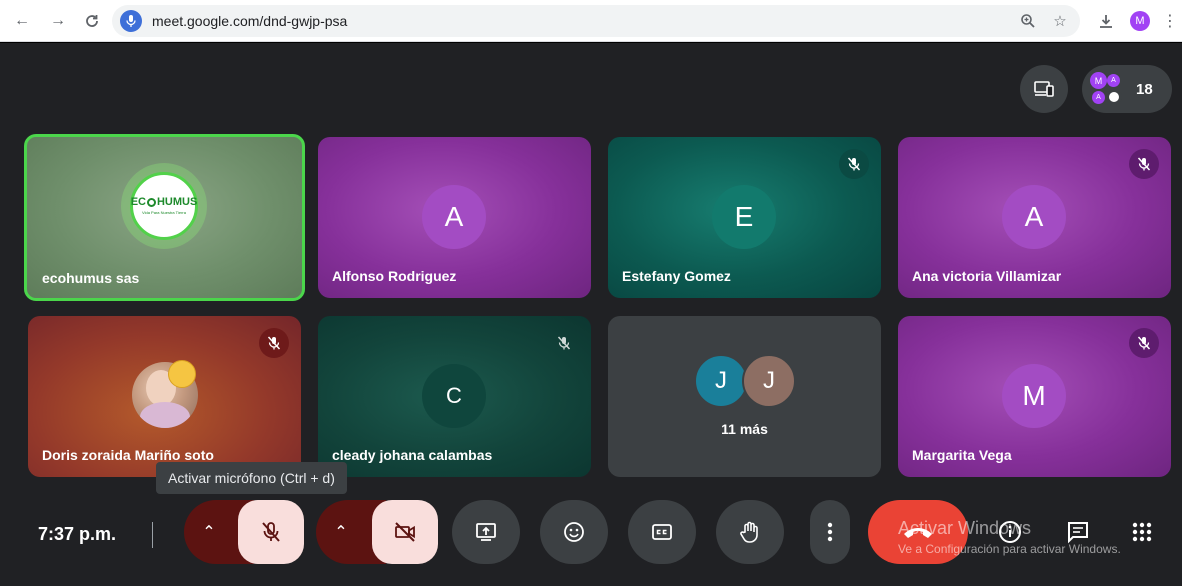 This screenshot has height=586, width=1182. What do you see at coordinates (152, 535) in the screenshot?
I see `bar-divider` at bounding box center [152, 535].